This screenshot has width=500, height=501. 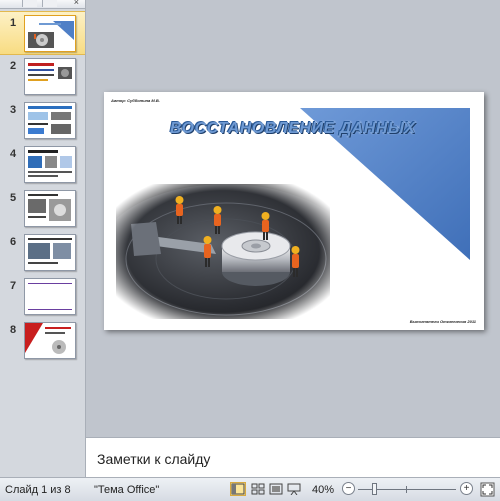 I want to click on slide-sorter-icon, so click(x=258, y=489).